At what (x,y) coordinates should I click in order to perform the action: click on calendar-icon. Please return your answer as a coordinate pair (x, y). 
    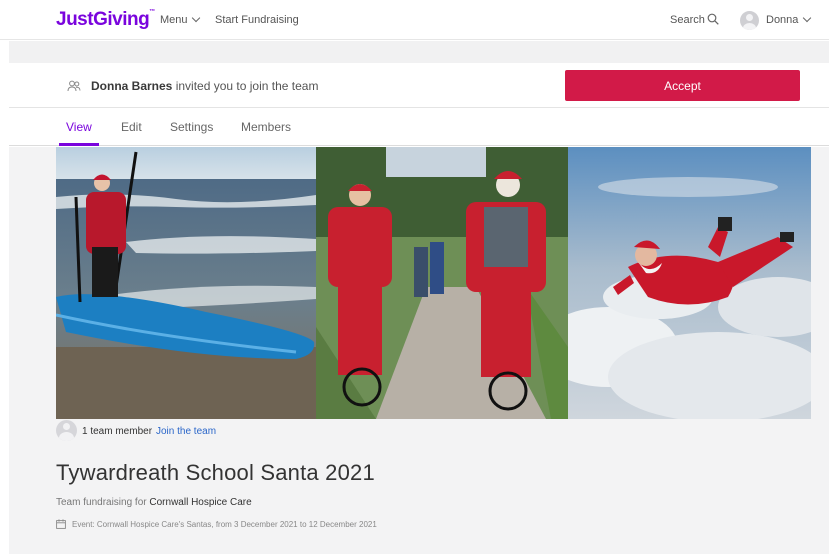
    Looking at the image, I should click on (61, 524).